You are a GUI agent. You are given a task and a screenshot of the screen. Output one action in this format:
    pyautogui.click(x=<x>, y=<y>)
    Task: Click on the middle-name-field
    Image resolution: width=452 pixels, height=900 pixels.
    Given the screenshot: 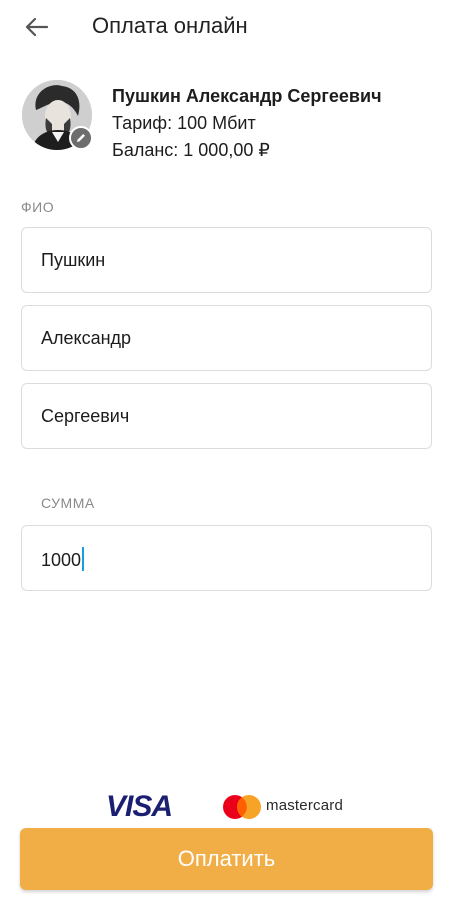 What is the action you would take?
    pyautogui.click(x=226, y=416)
    